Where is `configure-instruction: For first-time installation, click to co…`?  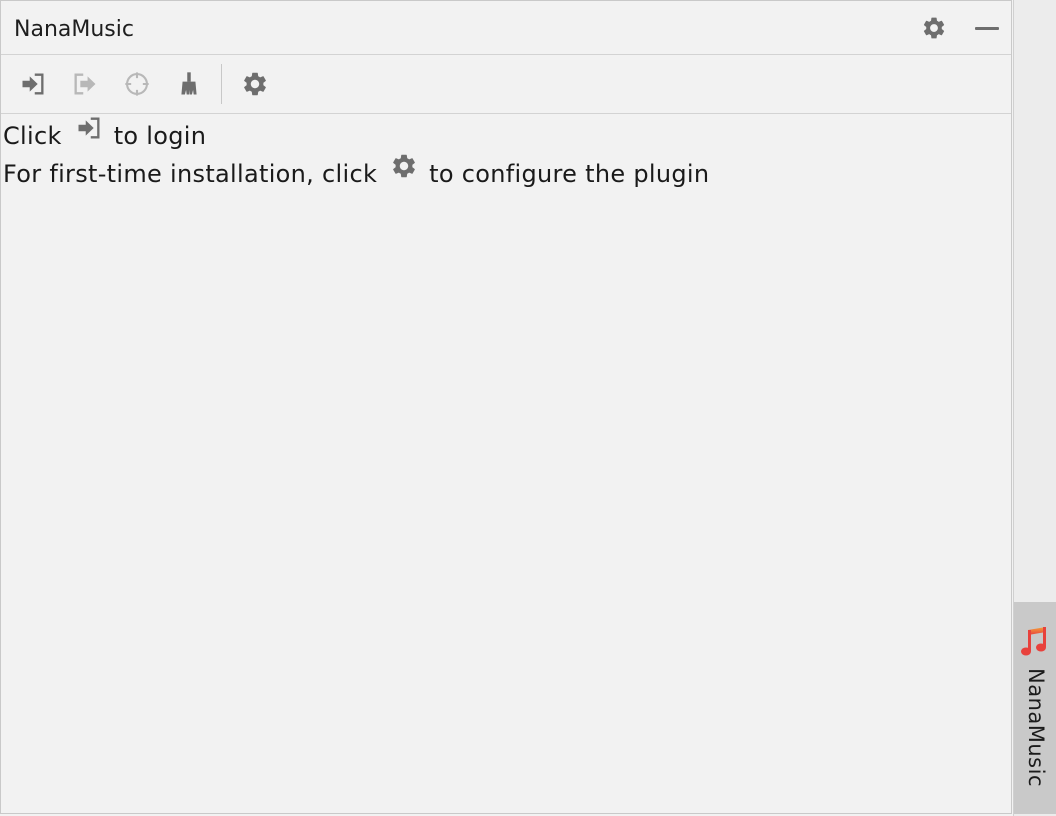
configure-instruction: For first-time installation, click to co… is located at coordinates (356, 173).